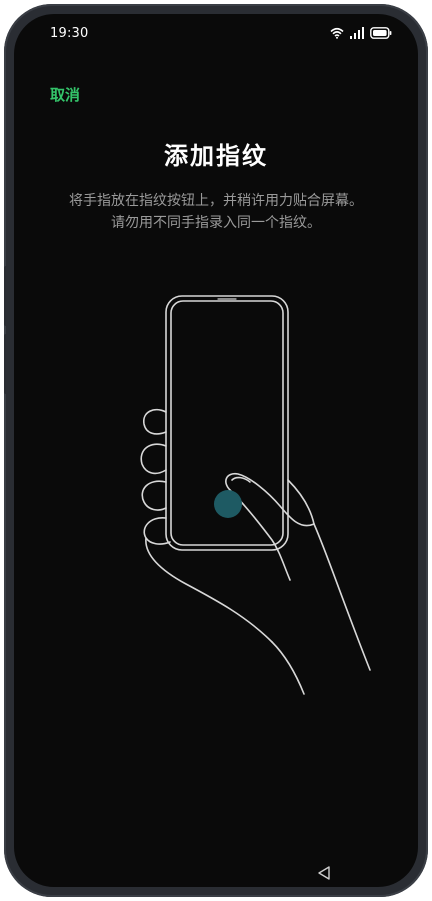 Image resolution: width=432 pixels, height=901 pixels. What do you see at coordinates (69, 33) in the screenshot?
I see `status-time: 19:30` at bounding box center [69, 33].